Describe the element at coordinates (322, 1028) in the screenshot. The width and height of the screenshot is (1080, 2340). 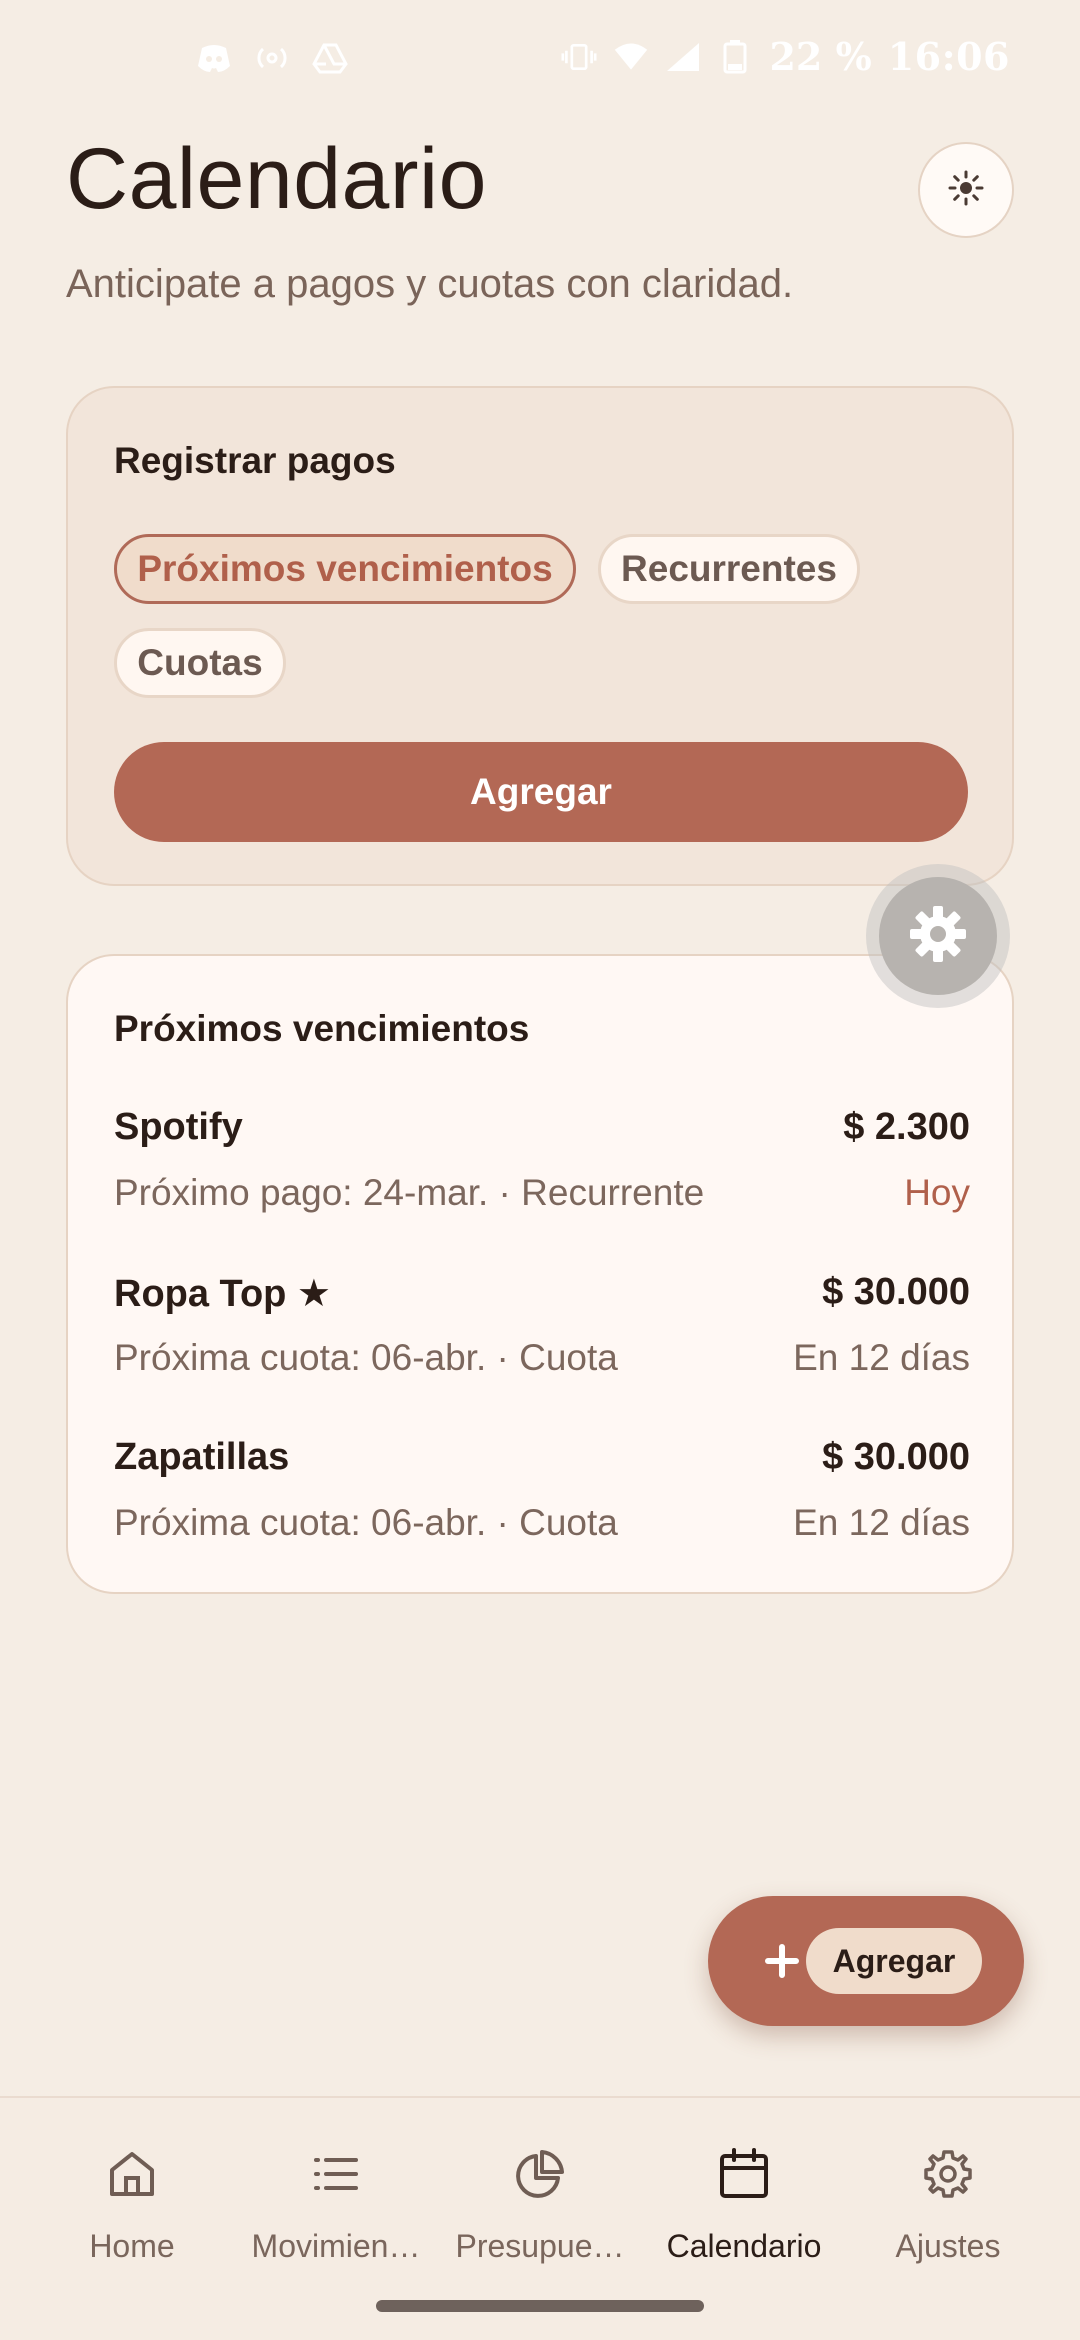
I see `upcoming-heading: Próximos vencimientos` at that location.